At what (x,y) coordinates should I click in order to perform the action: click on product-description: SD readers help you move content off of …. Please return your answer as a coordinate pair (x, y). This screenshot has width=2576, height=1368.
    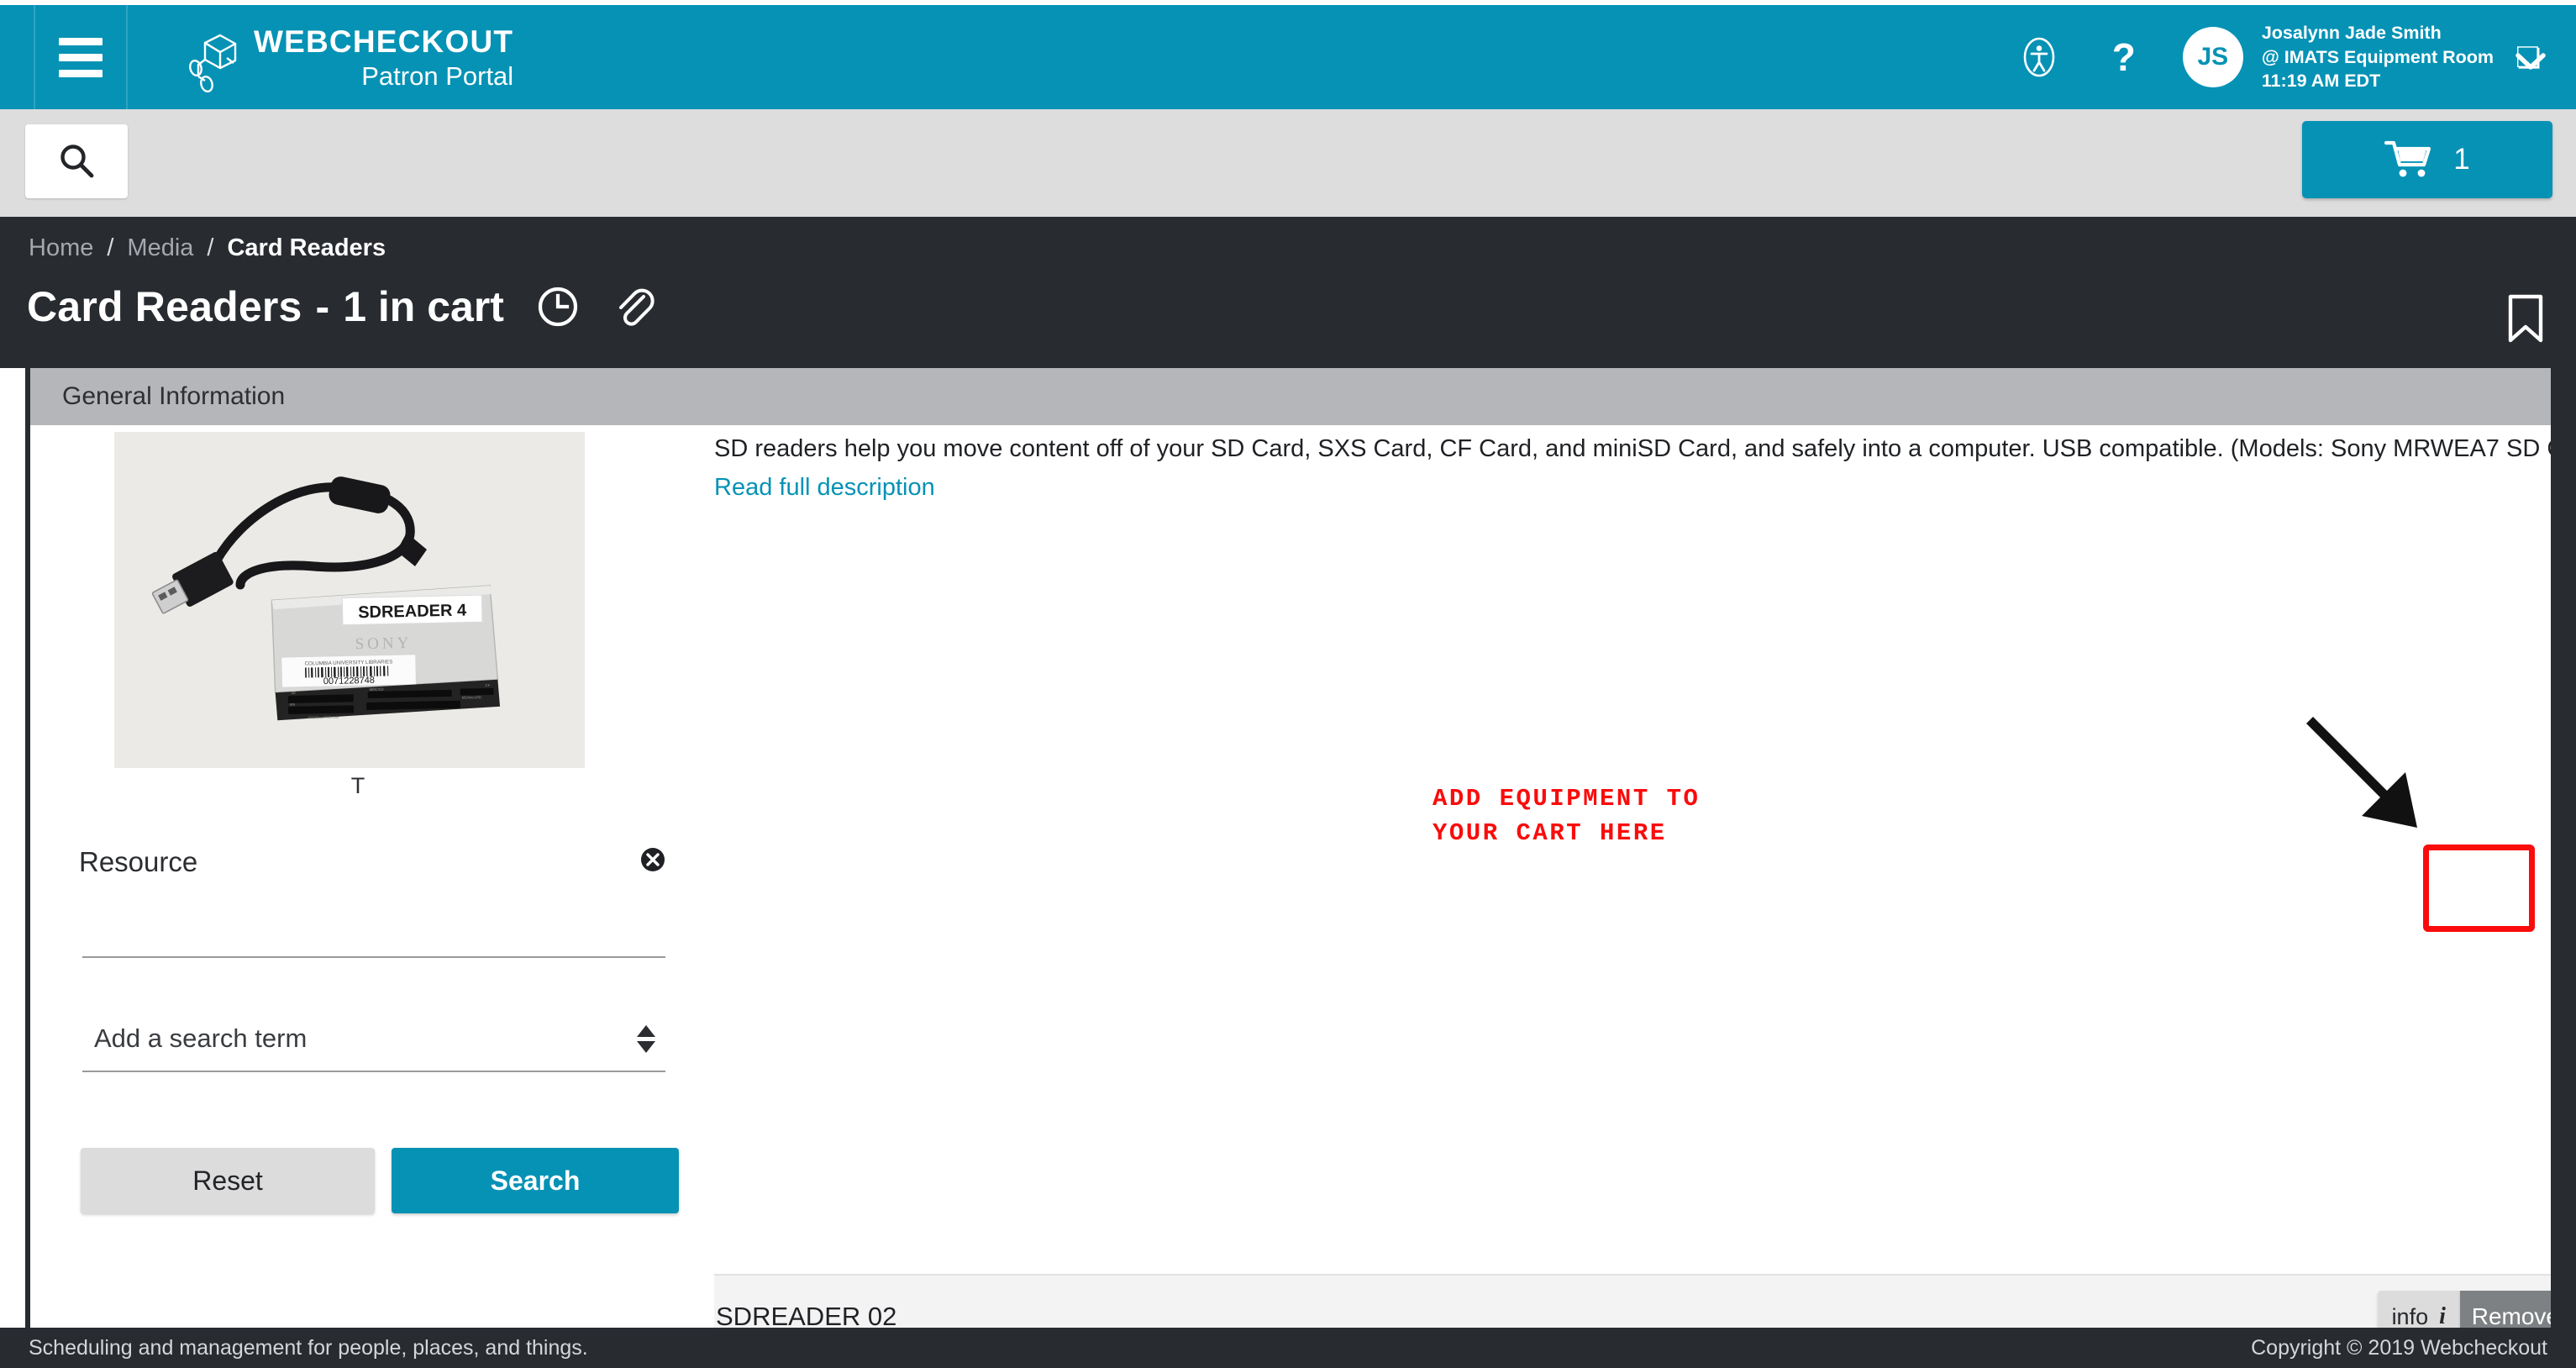
    Looking at the image, I should click on (1645, 448).